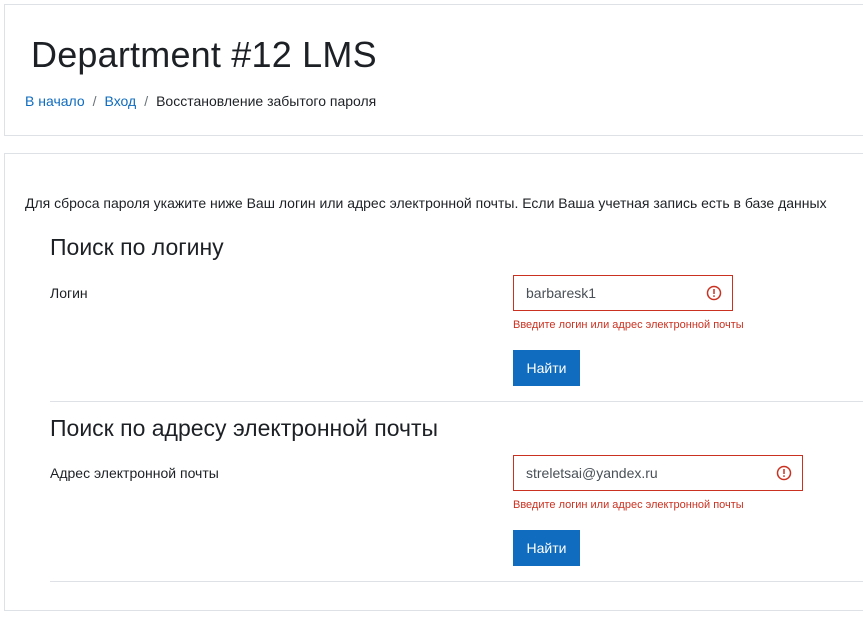  What do you see at coordinates (69, 293) in the screenshot?
I see `username-field-label: Логин` at bounding box center [69, 293].